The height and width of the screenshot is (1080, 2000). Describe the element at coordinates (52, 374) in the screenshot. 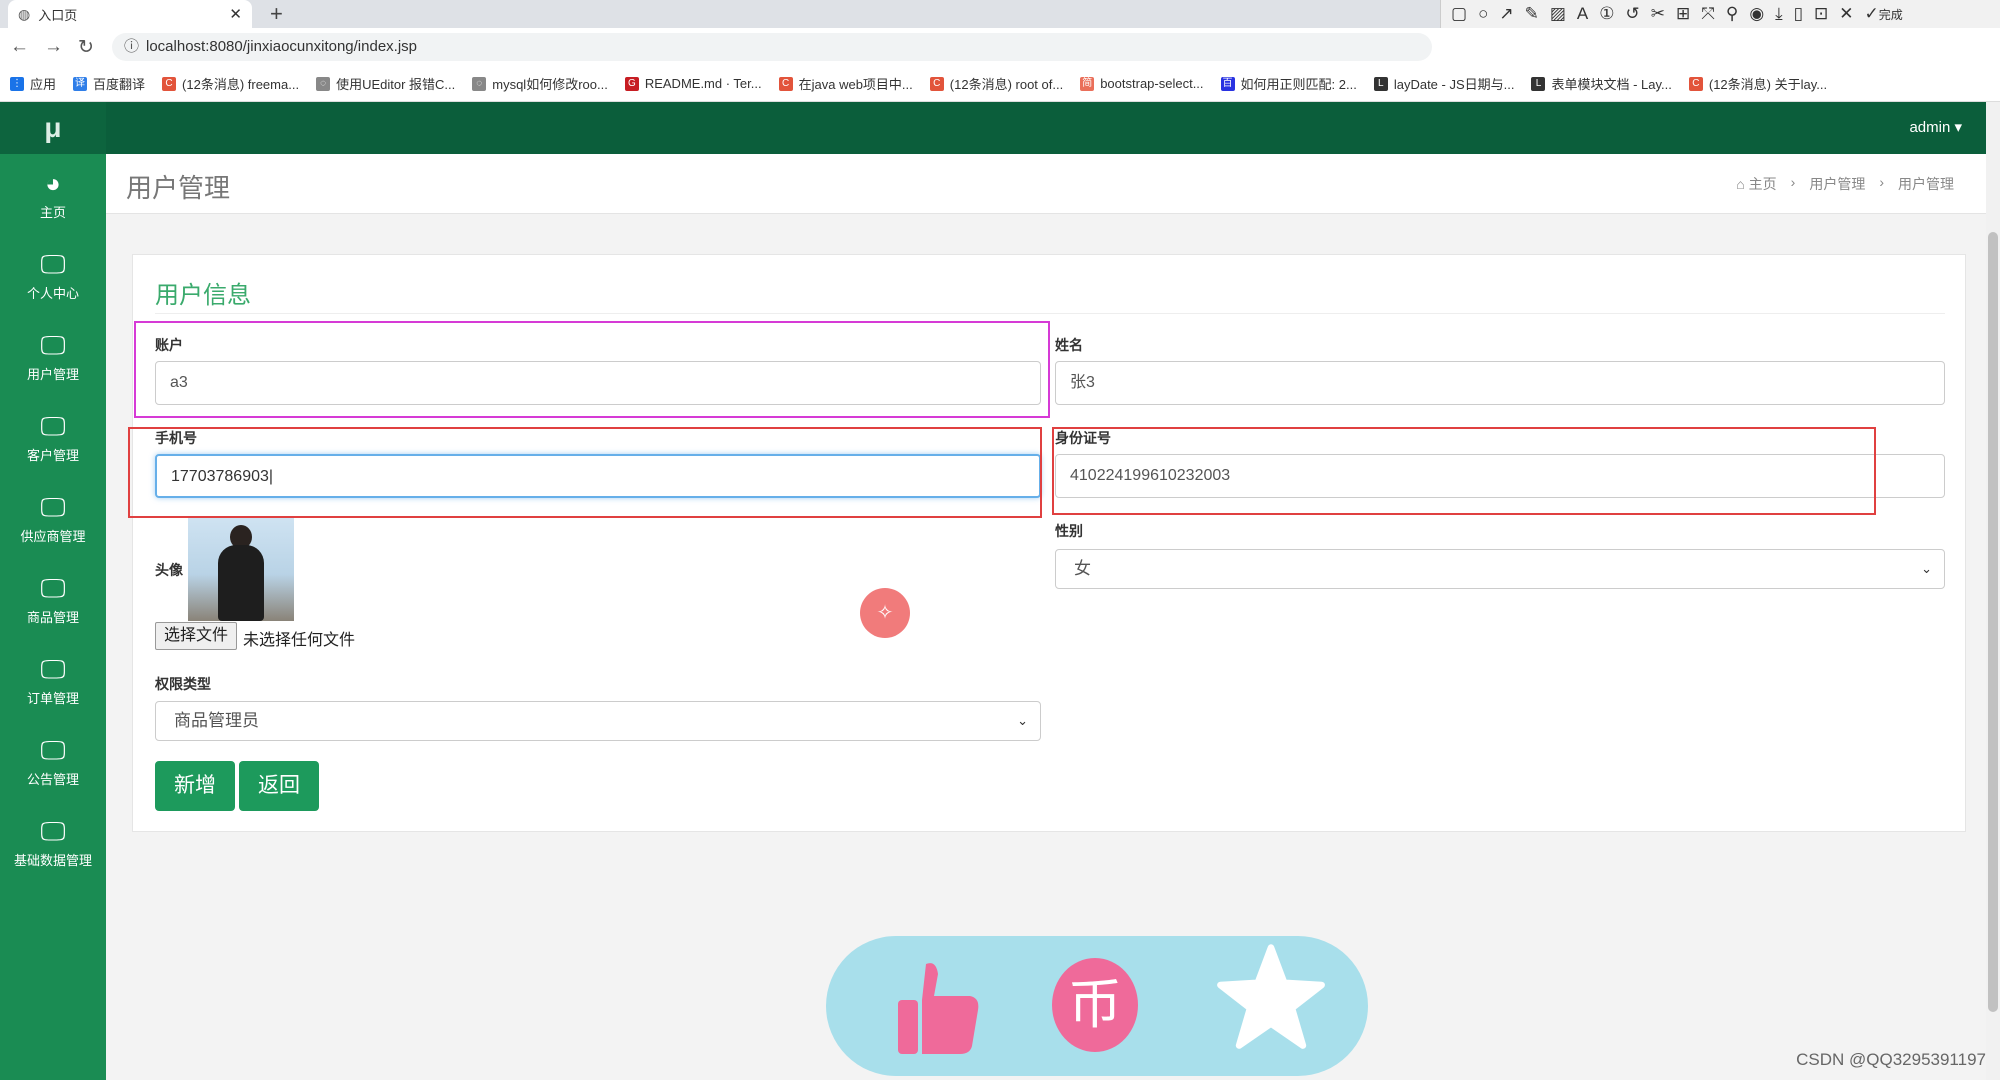

I see `sidebar-item-label: 用户管理` at that location.